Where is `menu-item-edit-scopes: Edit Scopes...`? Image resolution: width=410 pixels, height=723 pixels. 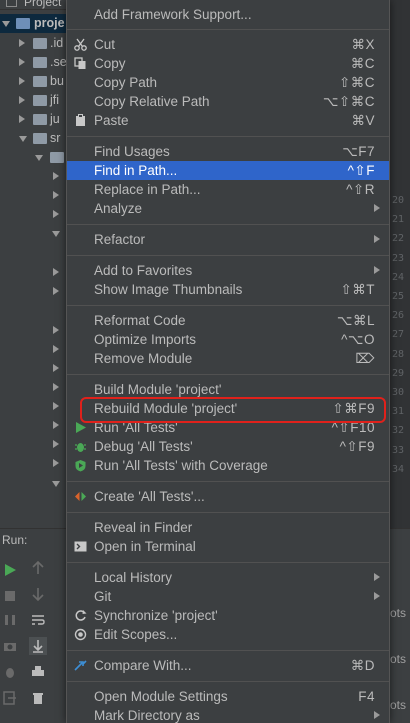
menu-item-edit-scopes: Edit Scopes... is located at coordinates (228, 634).